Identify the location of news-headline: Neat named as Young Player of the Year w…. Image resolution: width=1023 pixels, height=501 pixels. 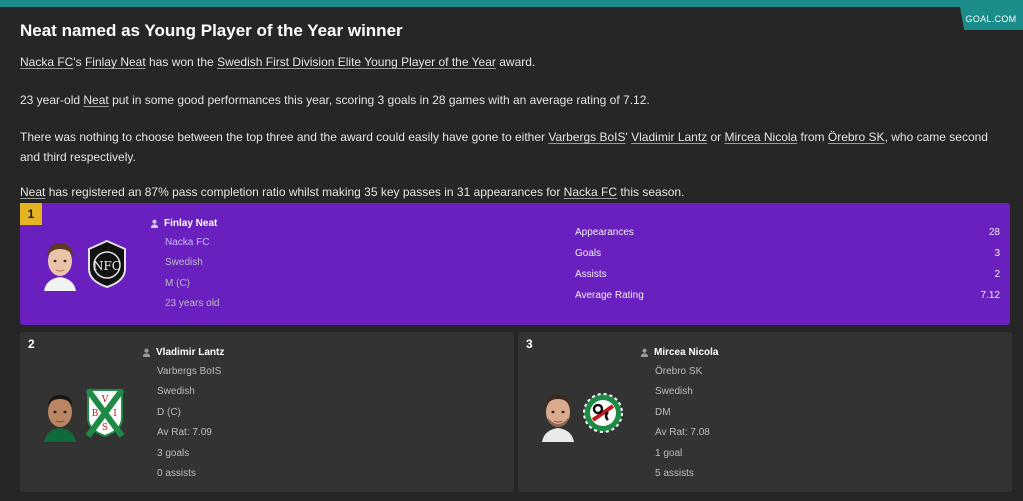
(211, 30).